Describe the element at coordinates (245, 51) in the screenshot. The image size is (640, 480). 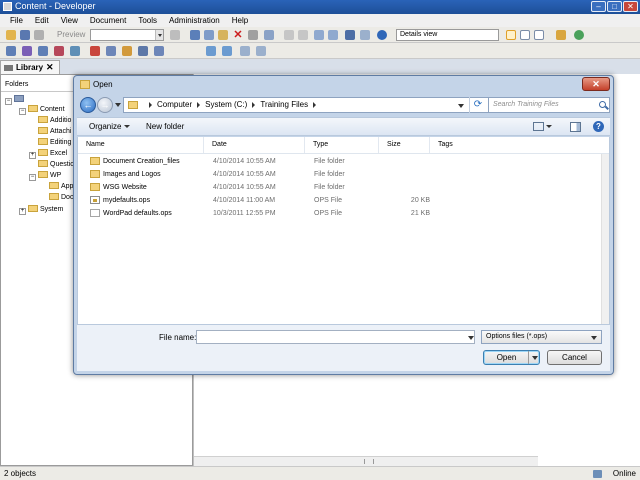
I see `link-icon` at that location.